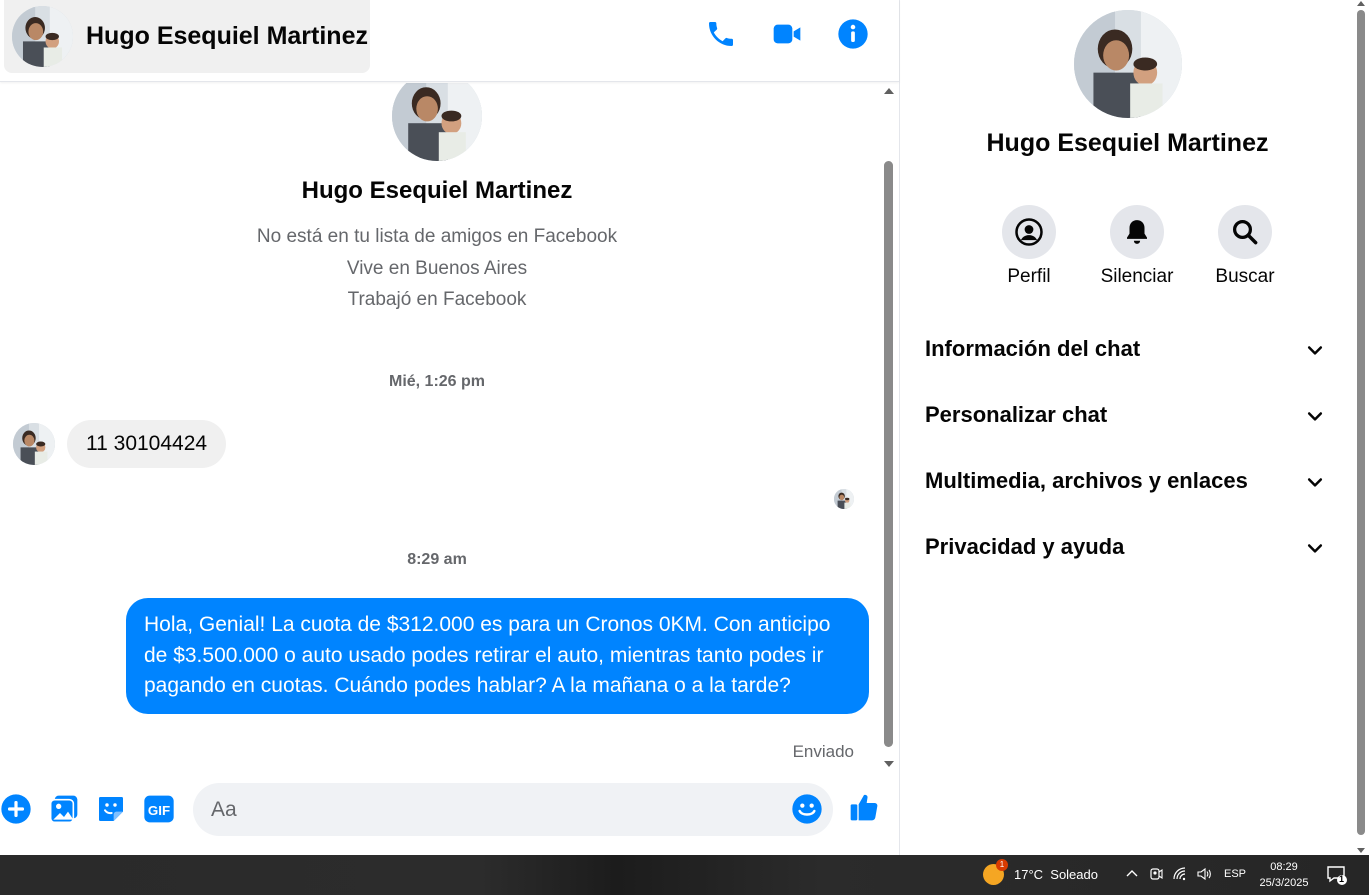 The height and width of the screenshot is (895, 1369). Describe the element at coordinates (1284, 875) in the screenshot. I see `system-clock: 08:29 25/3/2025` at that location.